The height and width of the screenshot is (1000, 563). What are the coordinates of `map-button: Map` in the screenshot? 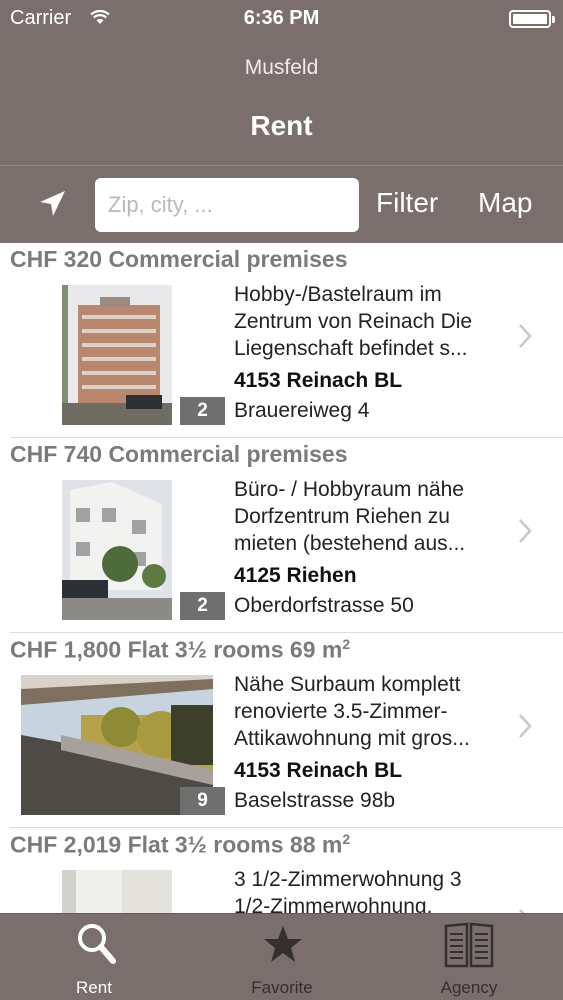 It's located at (505, 203).